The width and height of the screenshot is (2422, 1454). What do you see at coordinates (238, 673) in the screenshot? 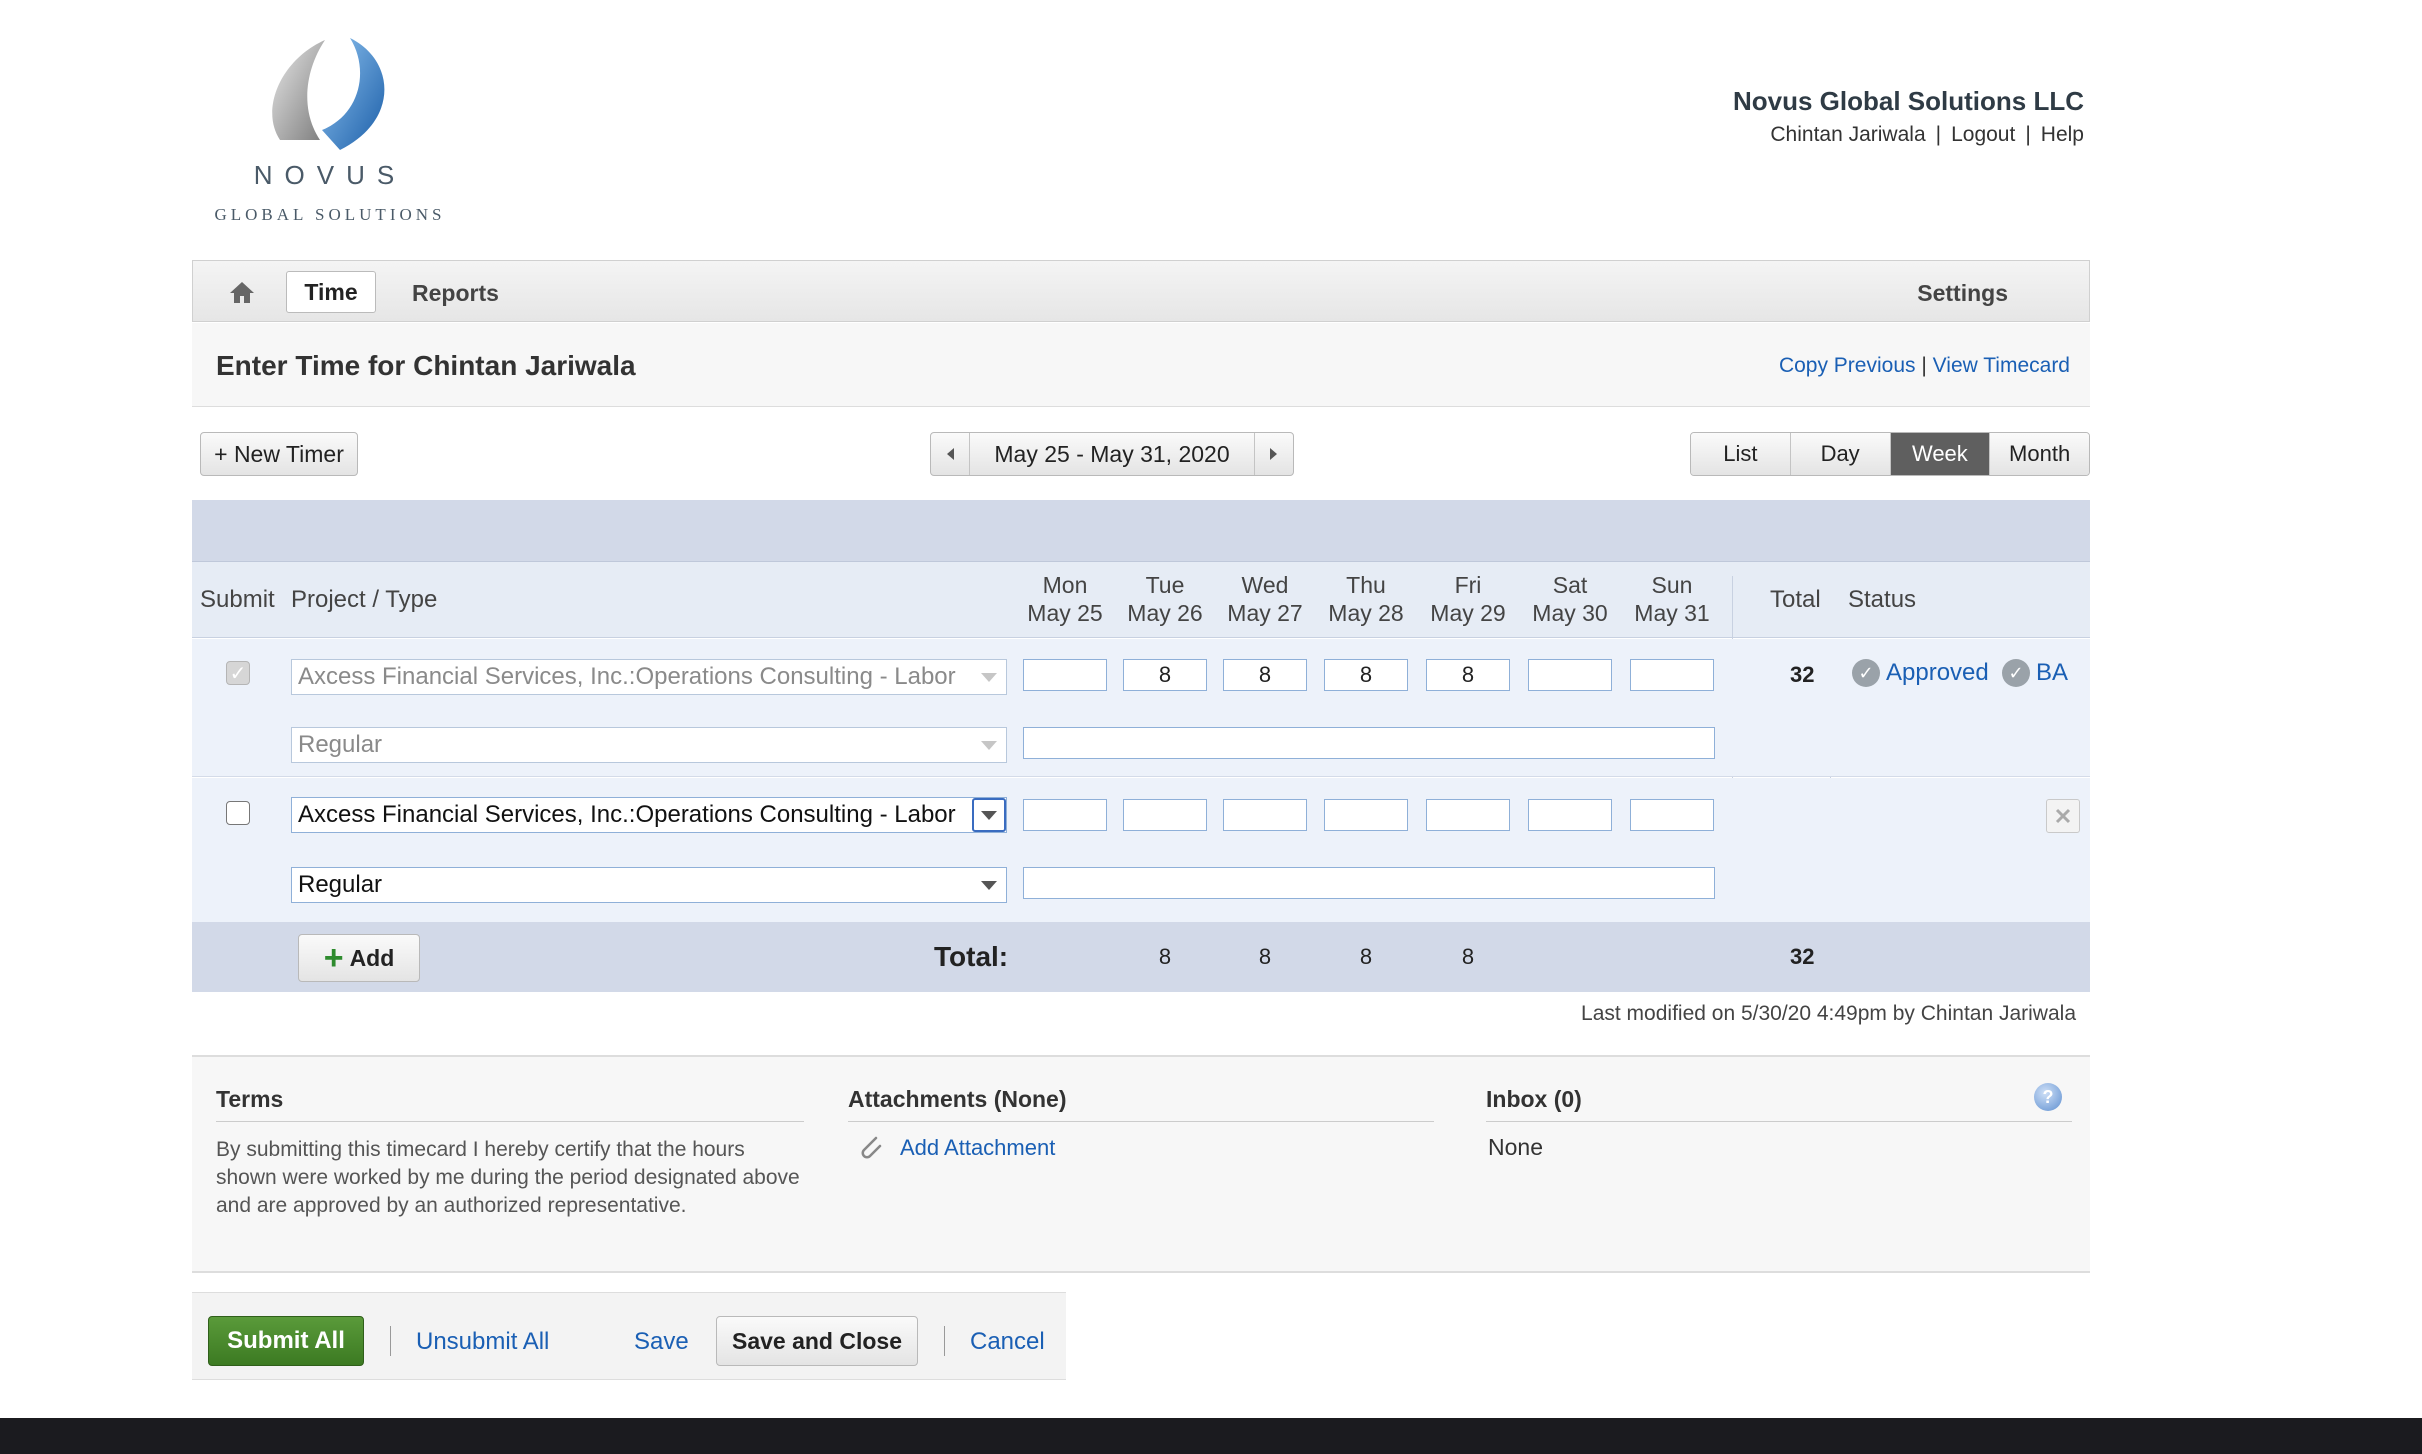
I see `row-submit-checkbox: ✓` at bounding box center [238, 673].